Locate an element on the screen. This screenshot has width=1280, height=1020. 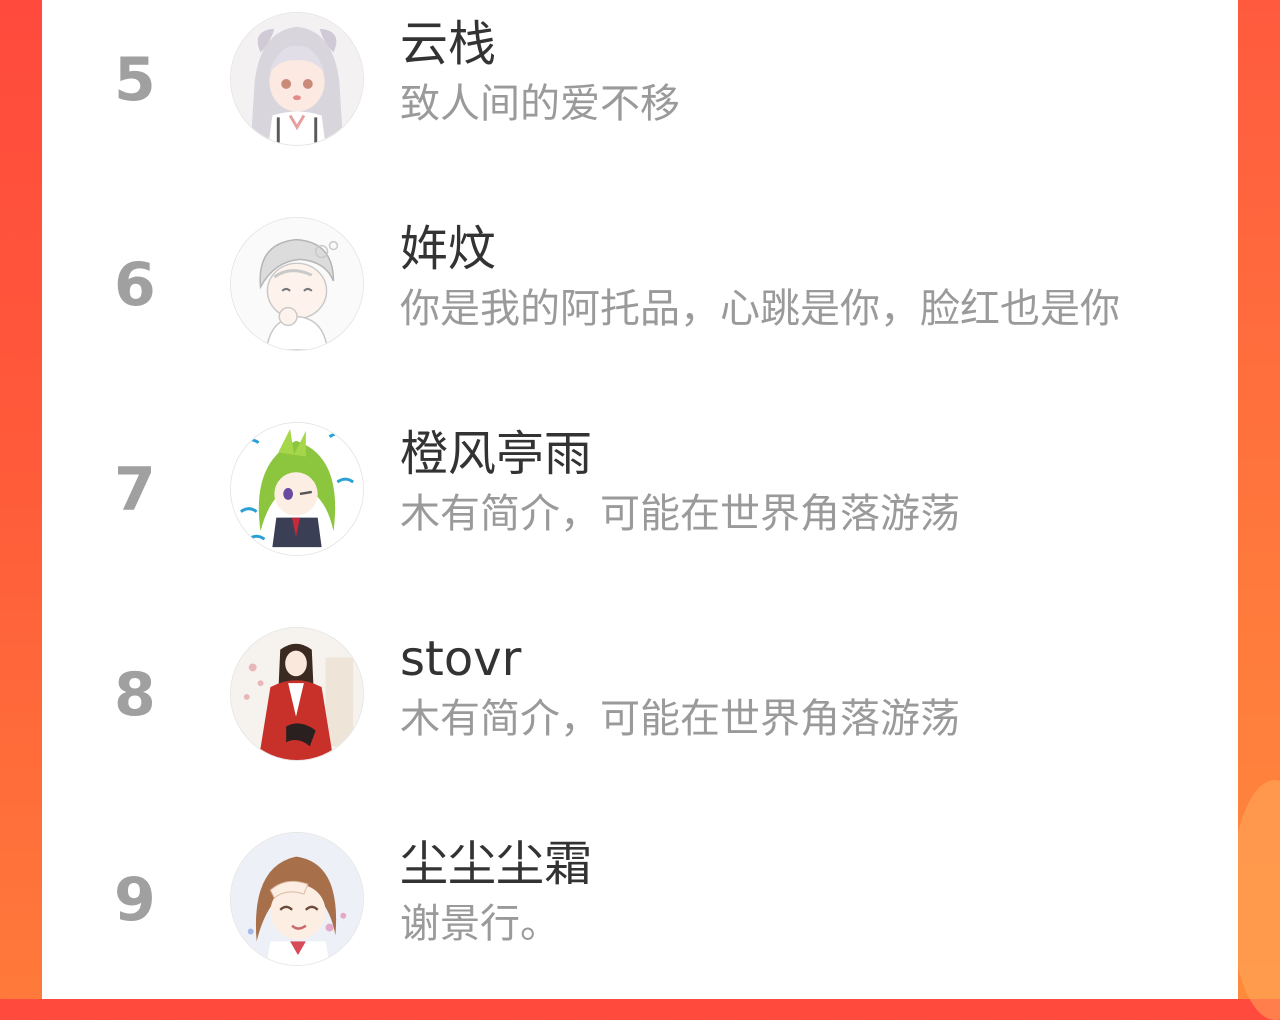
user-name: 橙风亭雨 is located at coordinates (496, 454).